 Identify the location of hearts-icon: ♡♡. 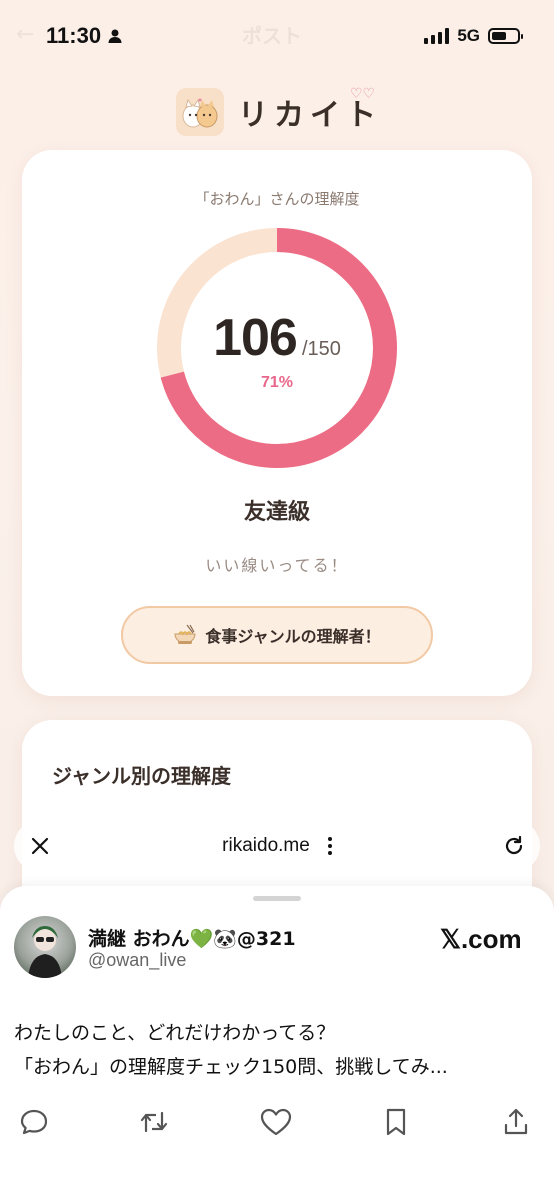
(363, 94).